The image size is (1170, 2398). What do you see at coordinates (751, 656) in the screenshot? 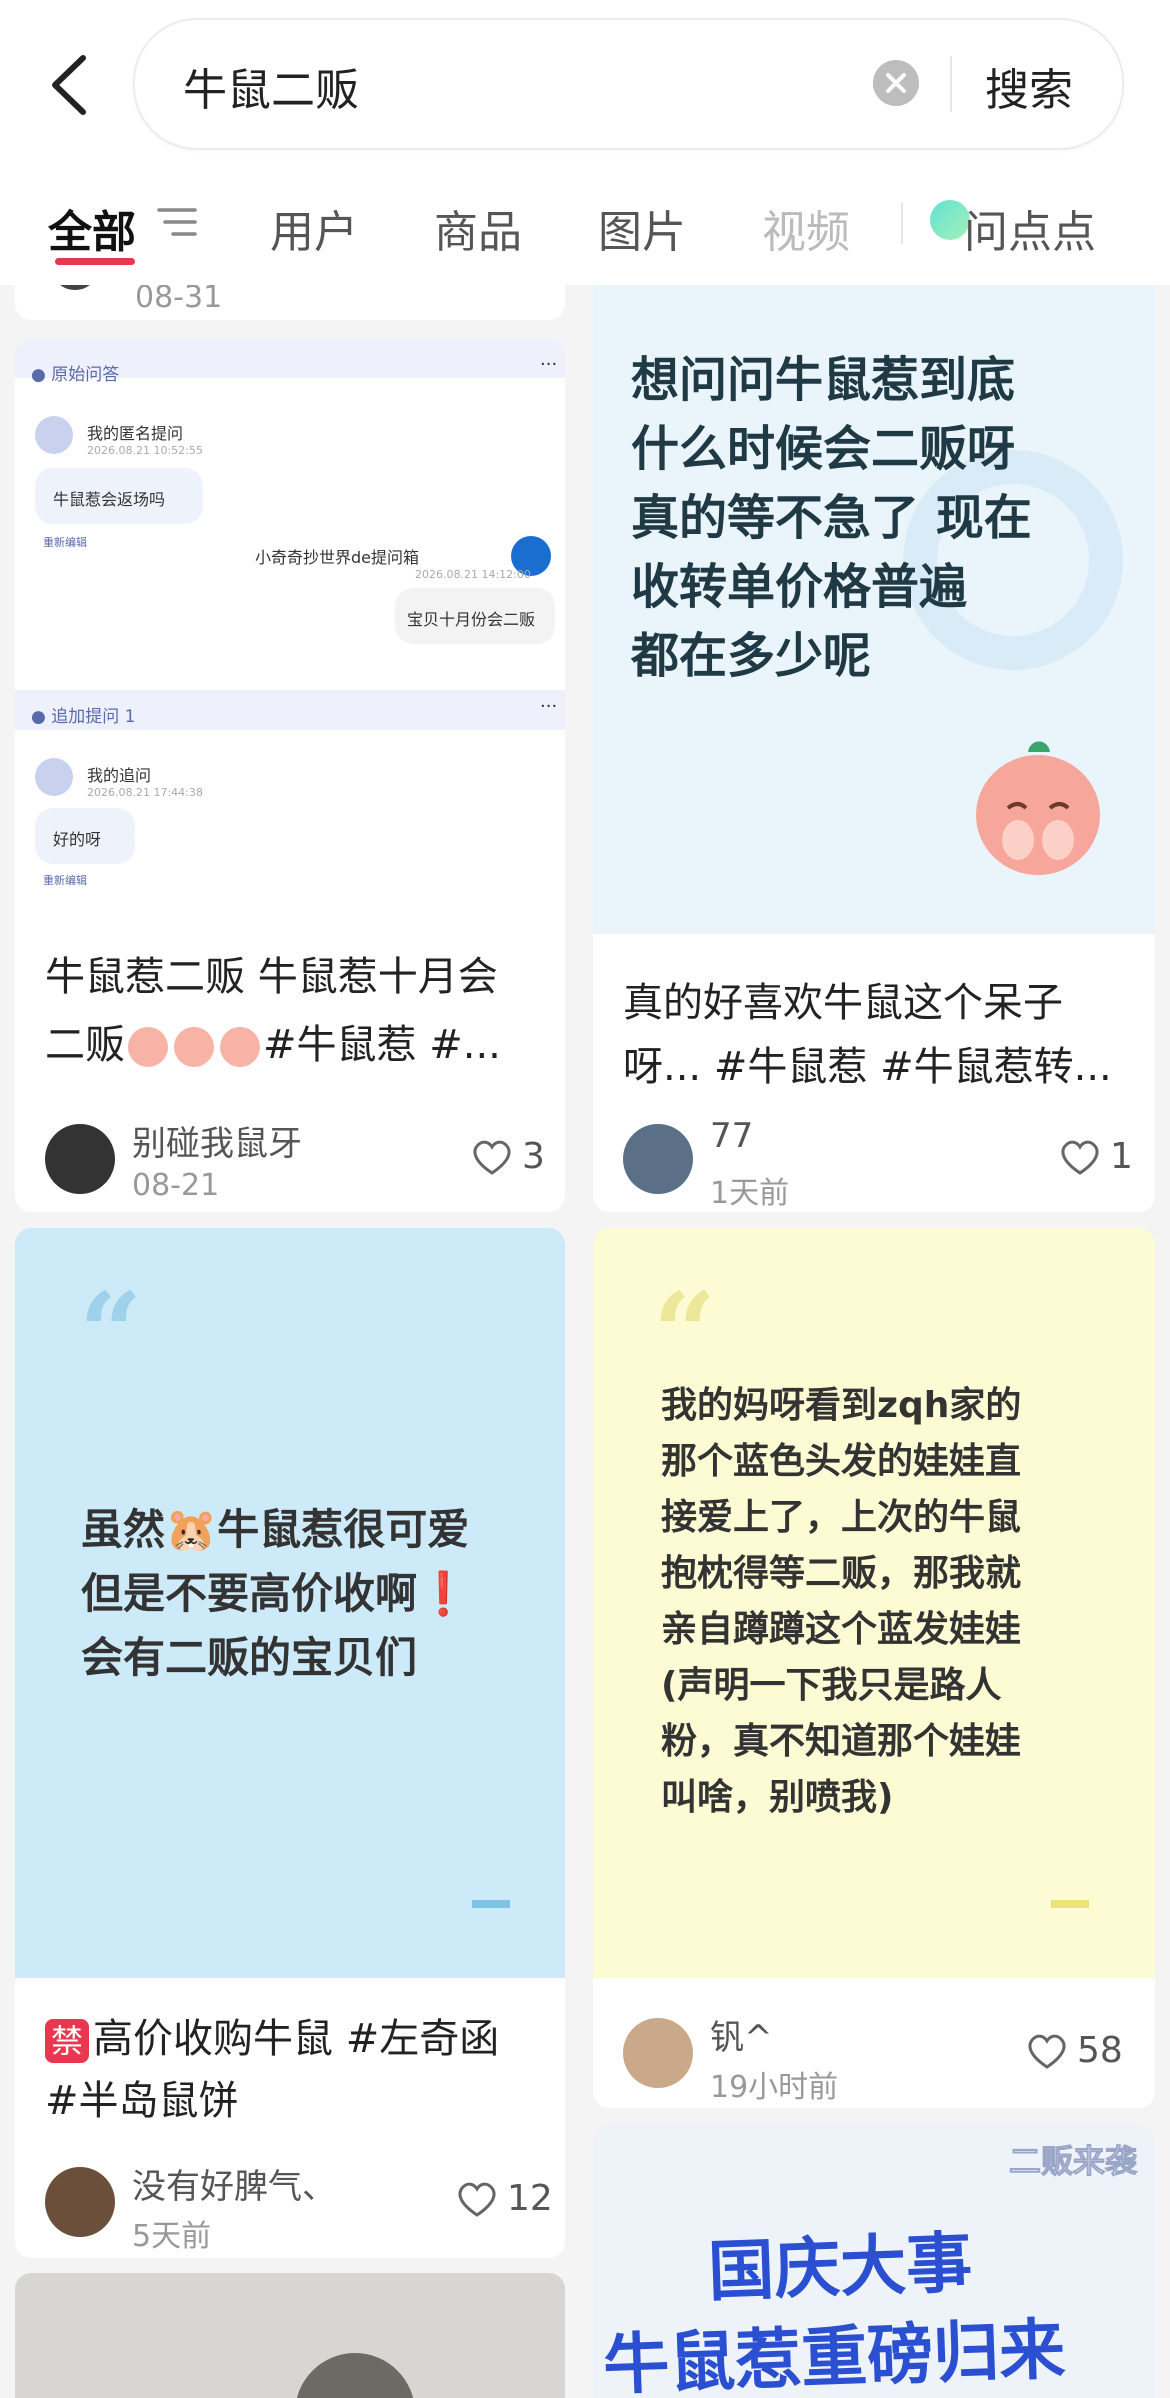
I see `cover-text-line: 都在多少呢` at bounding box center [751, 656].